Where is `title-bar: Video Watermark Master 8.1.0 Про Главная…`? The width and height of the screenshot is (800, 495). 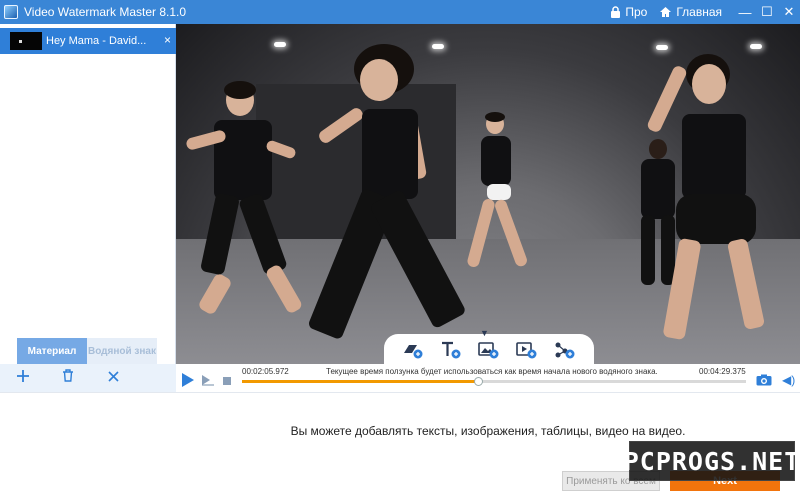
title-bar: Video Watermark Master 8.1.0 Про Главная… is located at coordinates (400, 12).